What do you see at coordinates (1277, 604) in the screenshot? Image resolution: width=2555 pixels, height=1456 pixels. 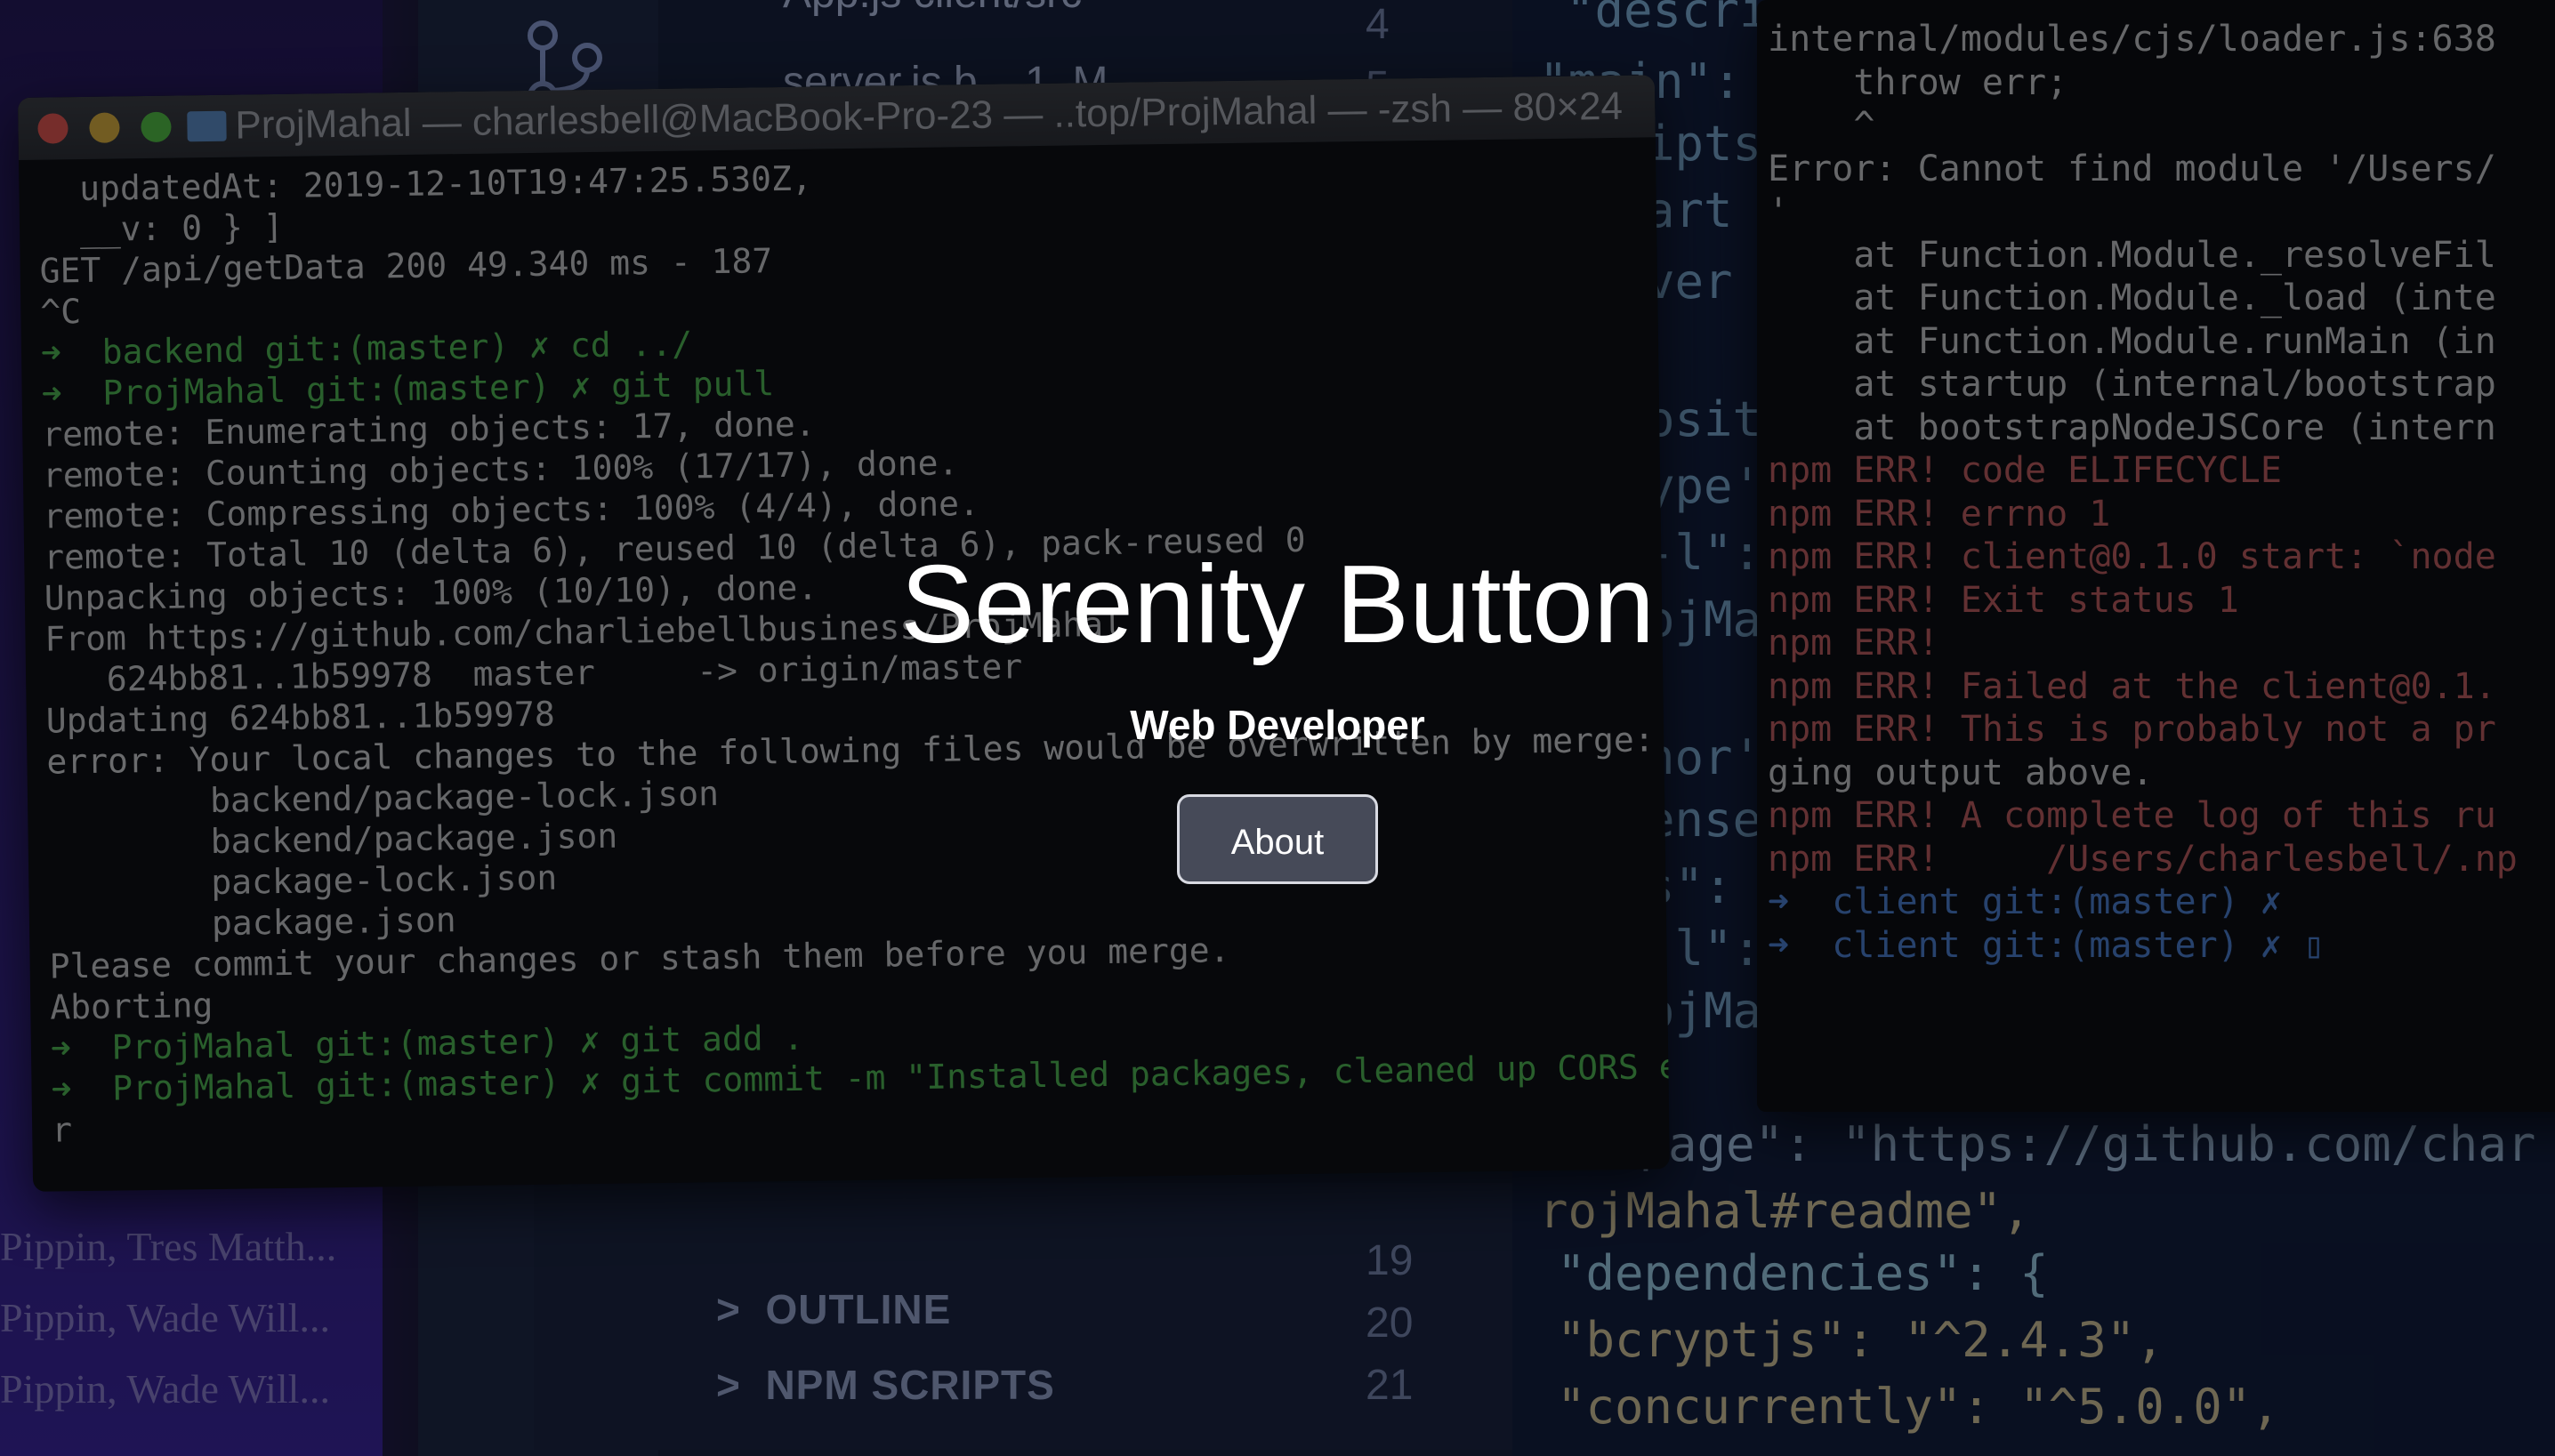 I see `hero-name: Serenity Button` at bounding box center [1277, 604].